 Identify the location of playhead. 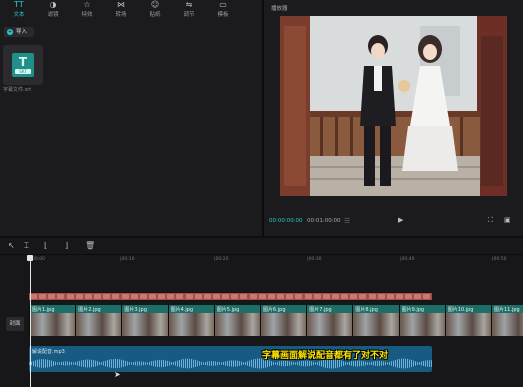
(30, 321).